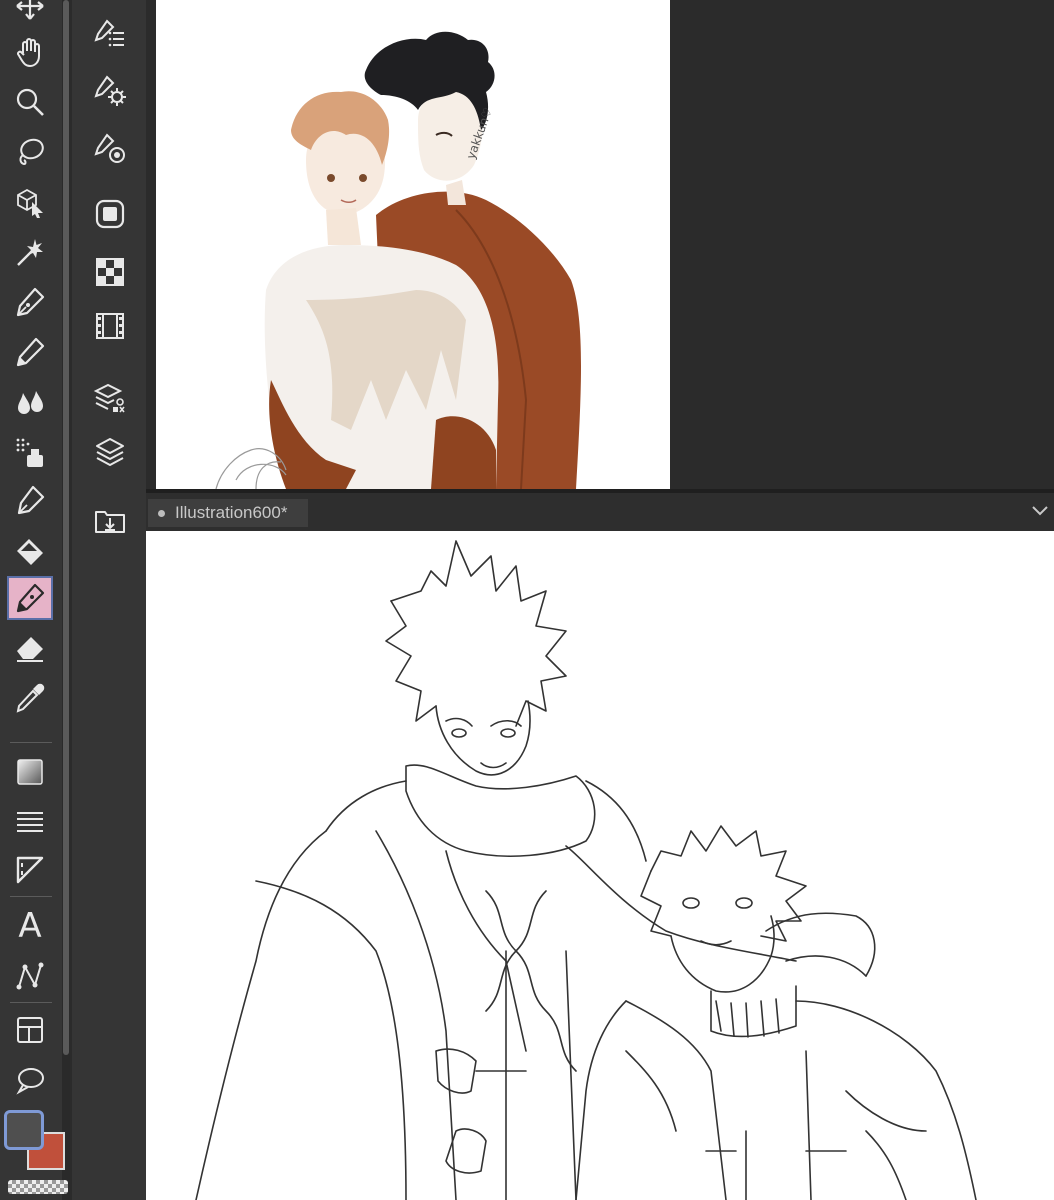 This screenshot has height=1200, width=1054. I want to click on layer-icon, so click(110, 452).